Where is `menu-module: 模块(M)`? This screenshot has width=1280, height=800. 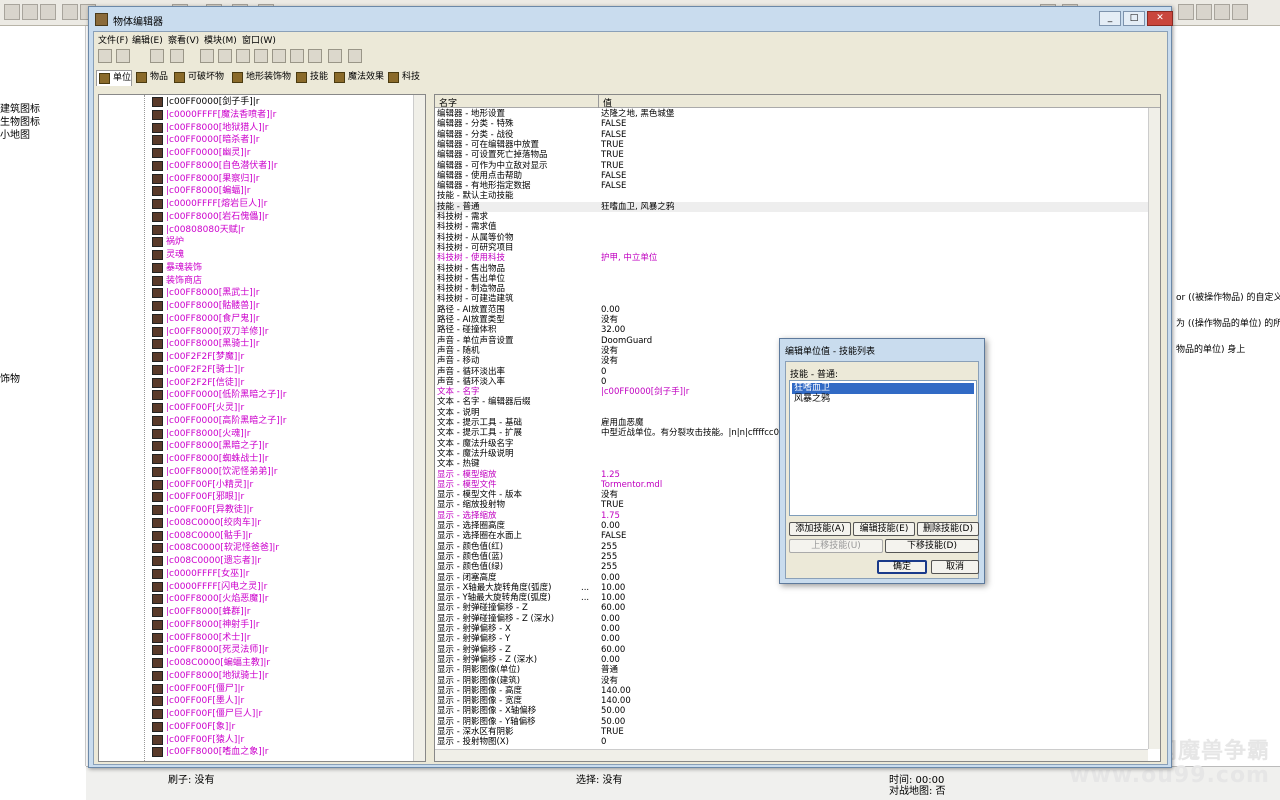
menu-module: 模块(M) is located at coordinates (220, 39).